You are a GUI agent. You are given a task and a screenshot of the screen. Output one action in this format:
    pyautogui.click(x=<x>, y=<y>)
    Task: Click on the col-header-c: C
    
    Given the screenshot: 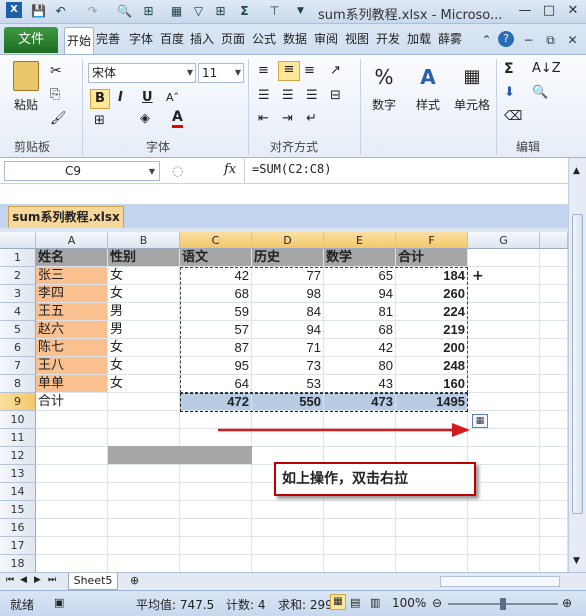 What is the action you would take?
    pyautogui.click(x=216, y=240)
    